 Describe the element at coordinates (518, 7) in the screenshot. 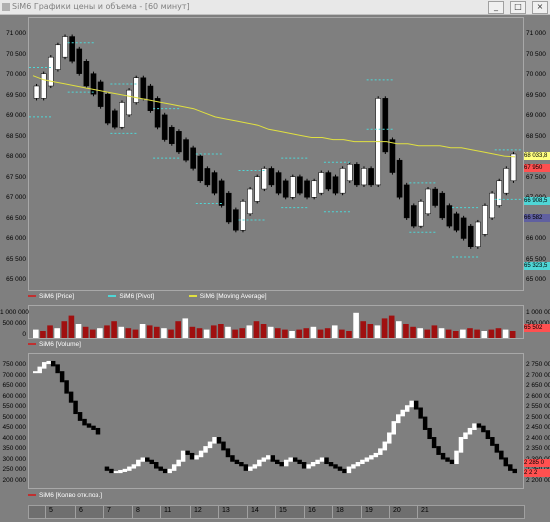

I see `maximize-button: □` at that location.